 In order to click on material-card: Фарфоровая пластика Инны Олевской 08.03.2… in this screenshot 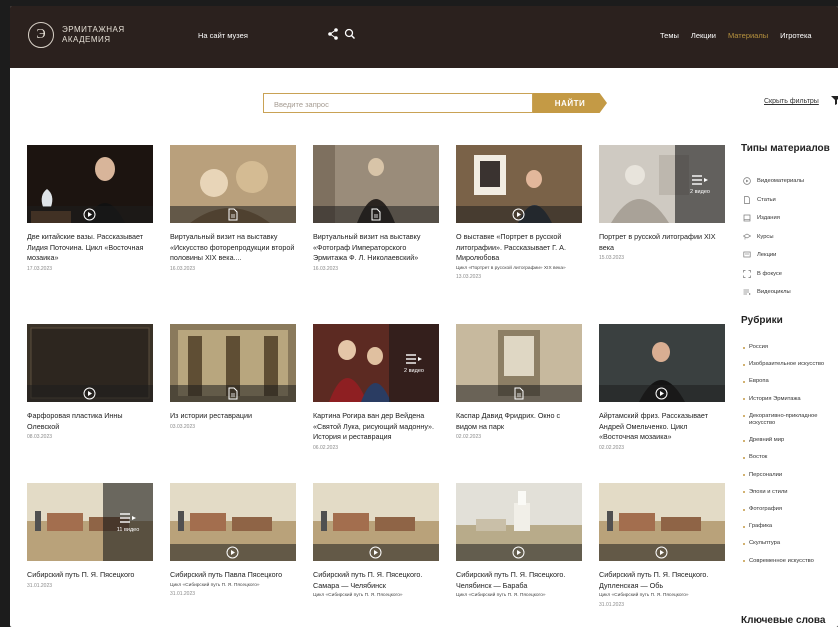, I will do `click(90, 382)`.